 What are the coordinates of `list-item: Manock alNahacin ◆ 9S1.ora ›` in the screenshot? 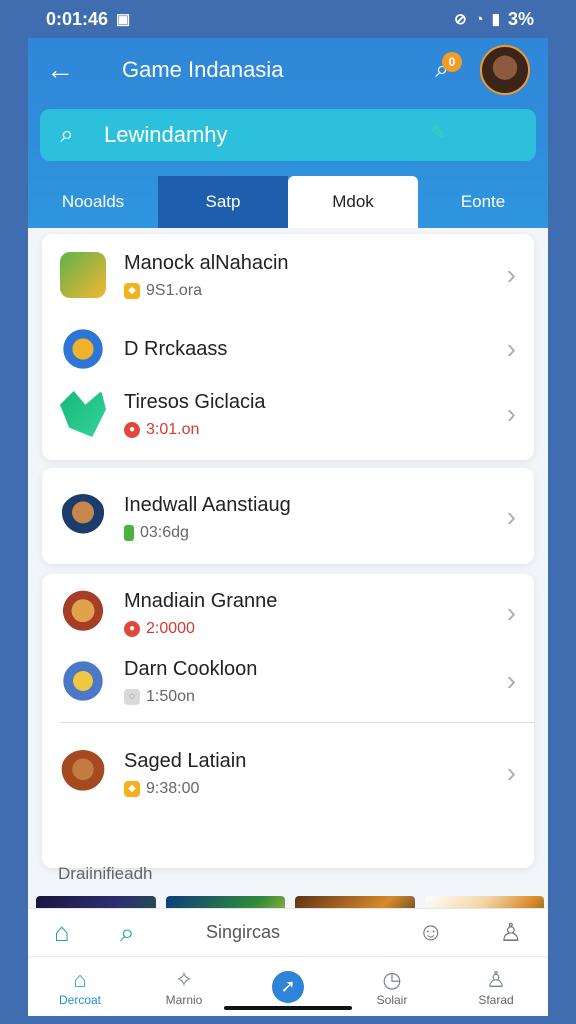 It's located at (288, 275).